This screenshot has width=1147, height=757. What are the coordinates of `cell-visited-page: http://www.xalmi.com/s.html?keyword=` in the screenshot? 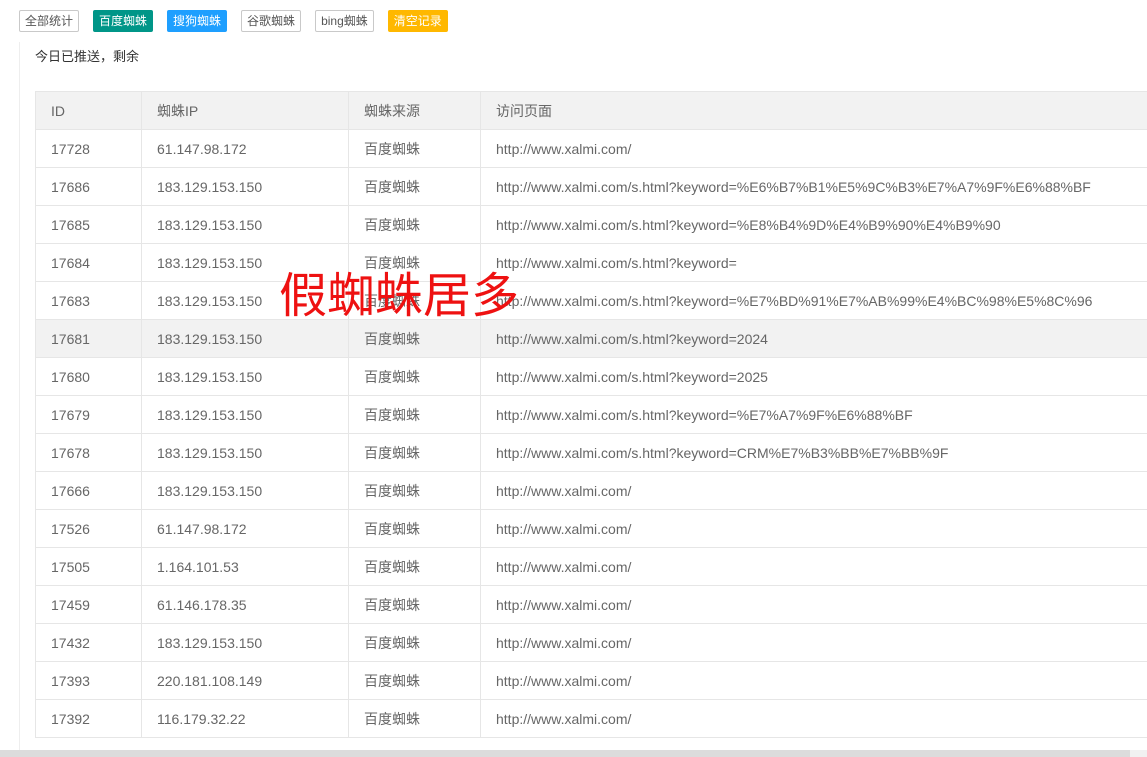 It's located at (813, 262).